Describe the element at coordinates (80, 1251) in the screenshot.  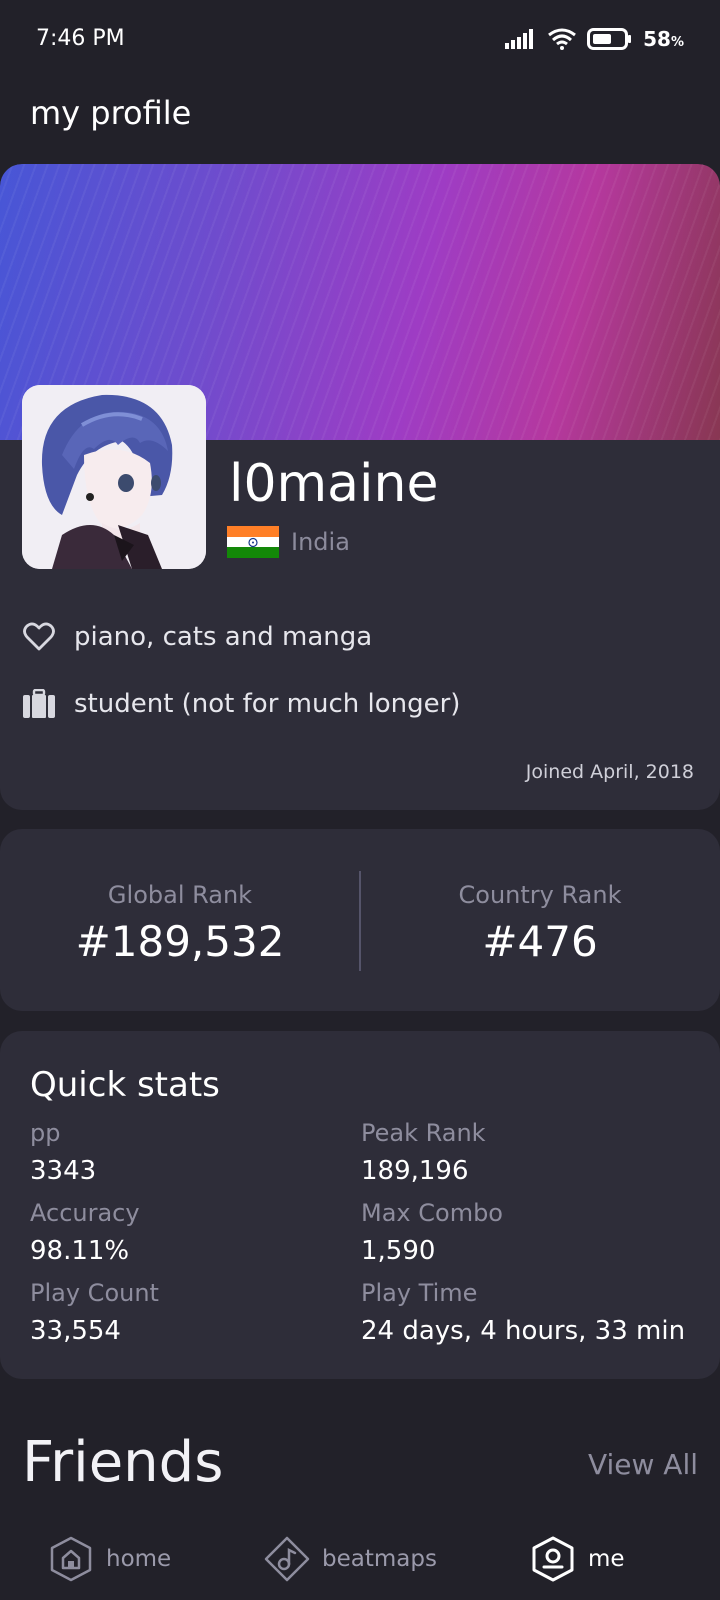
I see `stat-value: 98.11%` at that location.